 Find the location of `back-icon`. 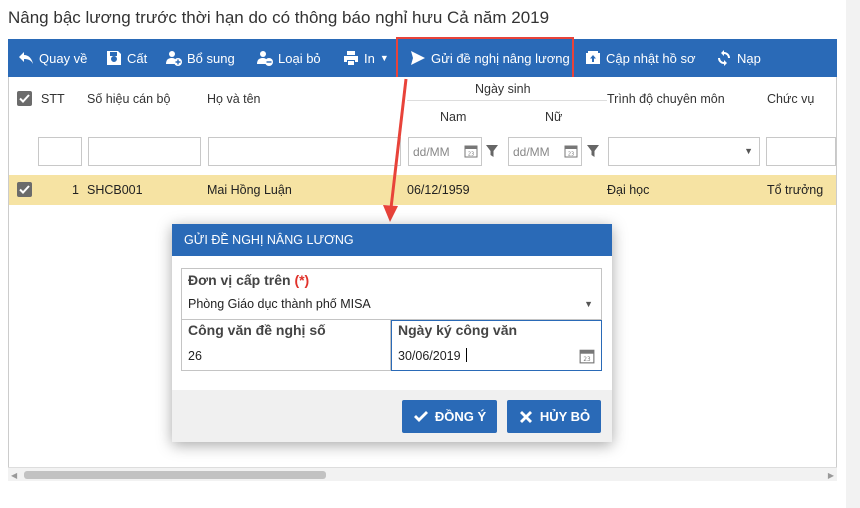

back-icon is located at coordinates (26, 58).